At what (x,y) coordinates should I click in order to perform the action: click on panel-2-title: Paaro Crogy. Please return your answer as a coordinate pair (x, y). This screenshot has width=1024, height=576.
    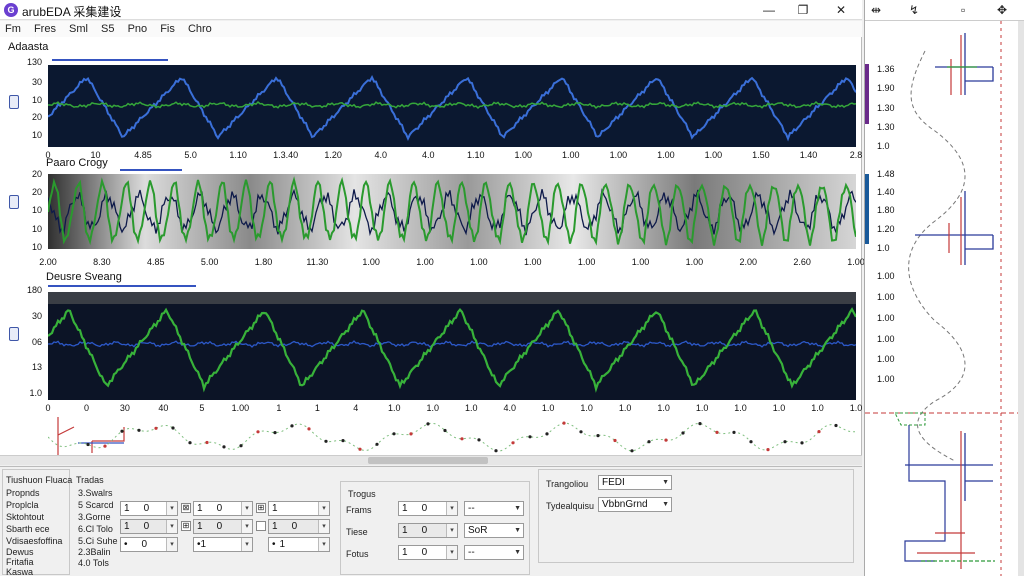
    Looking at the image, I should click on (77, 163).